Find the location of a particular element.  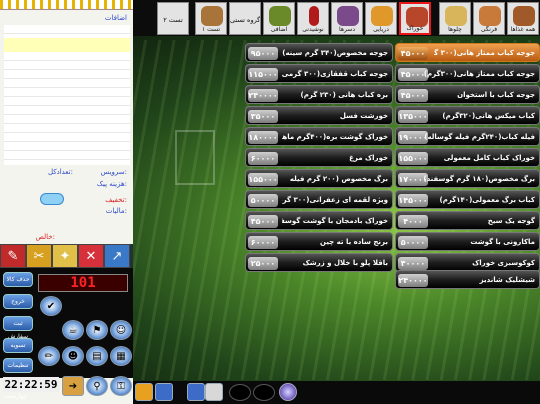

menu-item: ۳۵۰۰۰ خورشت فسل is located at coordinates (319, 115).